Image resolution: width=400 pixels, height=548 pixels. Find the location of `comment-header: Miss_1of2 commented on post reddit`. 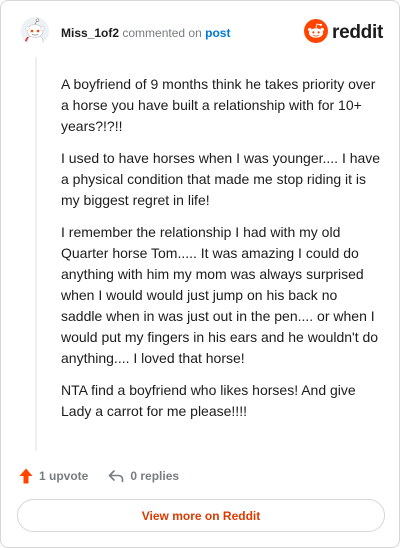

comment-header: Miss_1of2 commented on post reddit is located at coordinates (201, 33).